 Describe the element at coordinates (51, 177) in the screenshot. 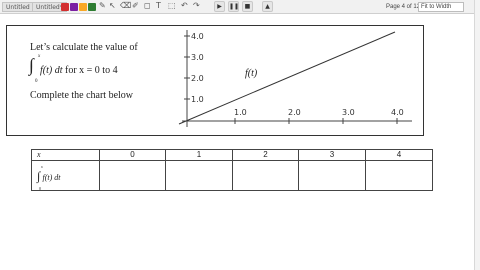

I see `row-integrand: f(t) dt` at that location.